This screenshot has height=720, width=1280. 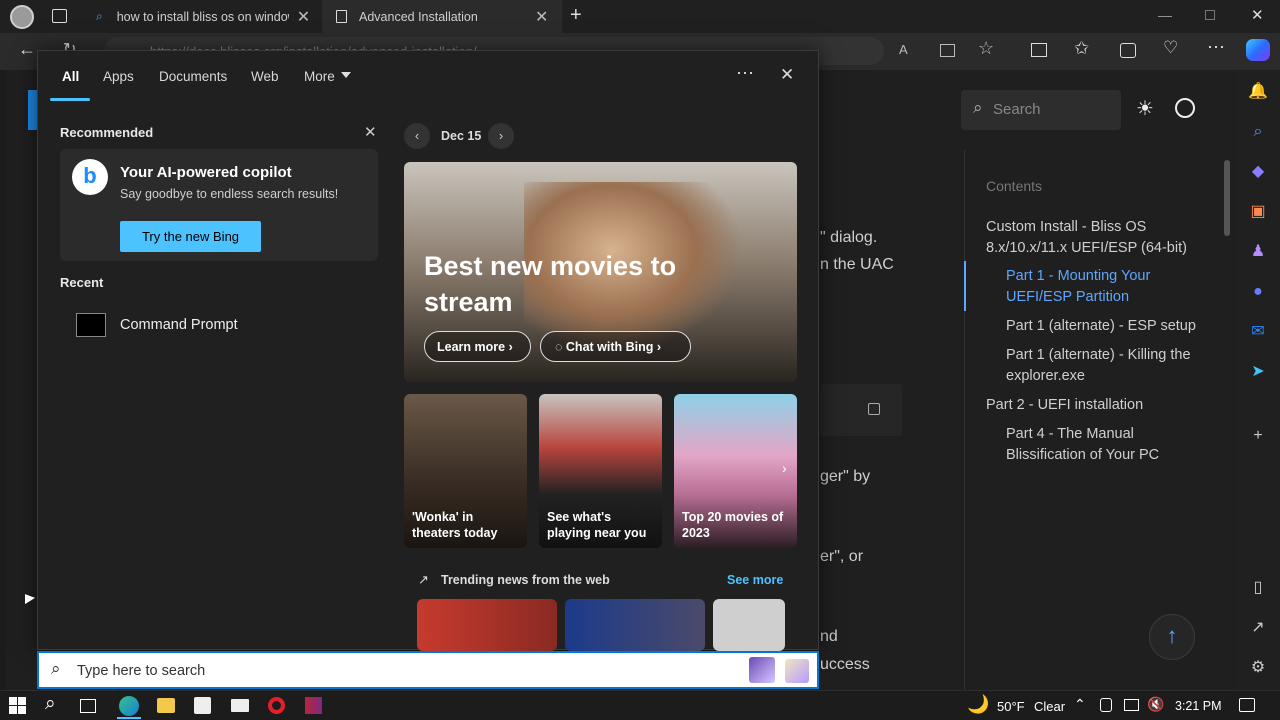 I want to click on trending-icon: ↗, so click(x=423, y=579).